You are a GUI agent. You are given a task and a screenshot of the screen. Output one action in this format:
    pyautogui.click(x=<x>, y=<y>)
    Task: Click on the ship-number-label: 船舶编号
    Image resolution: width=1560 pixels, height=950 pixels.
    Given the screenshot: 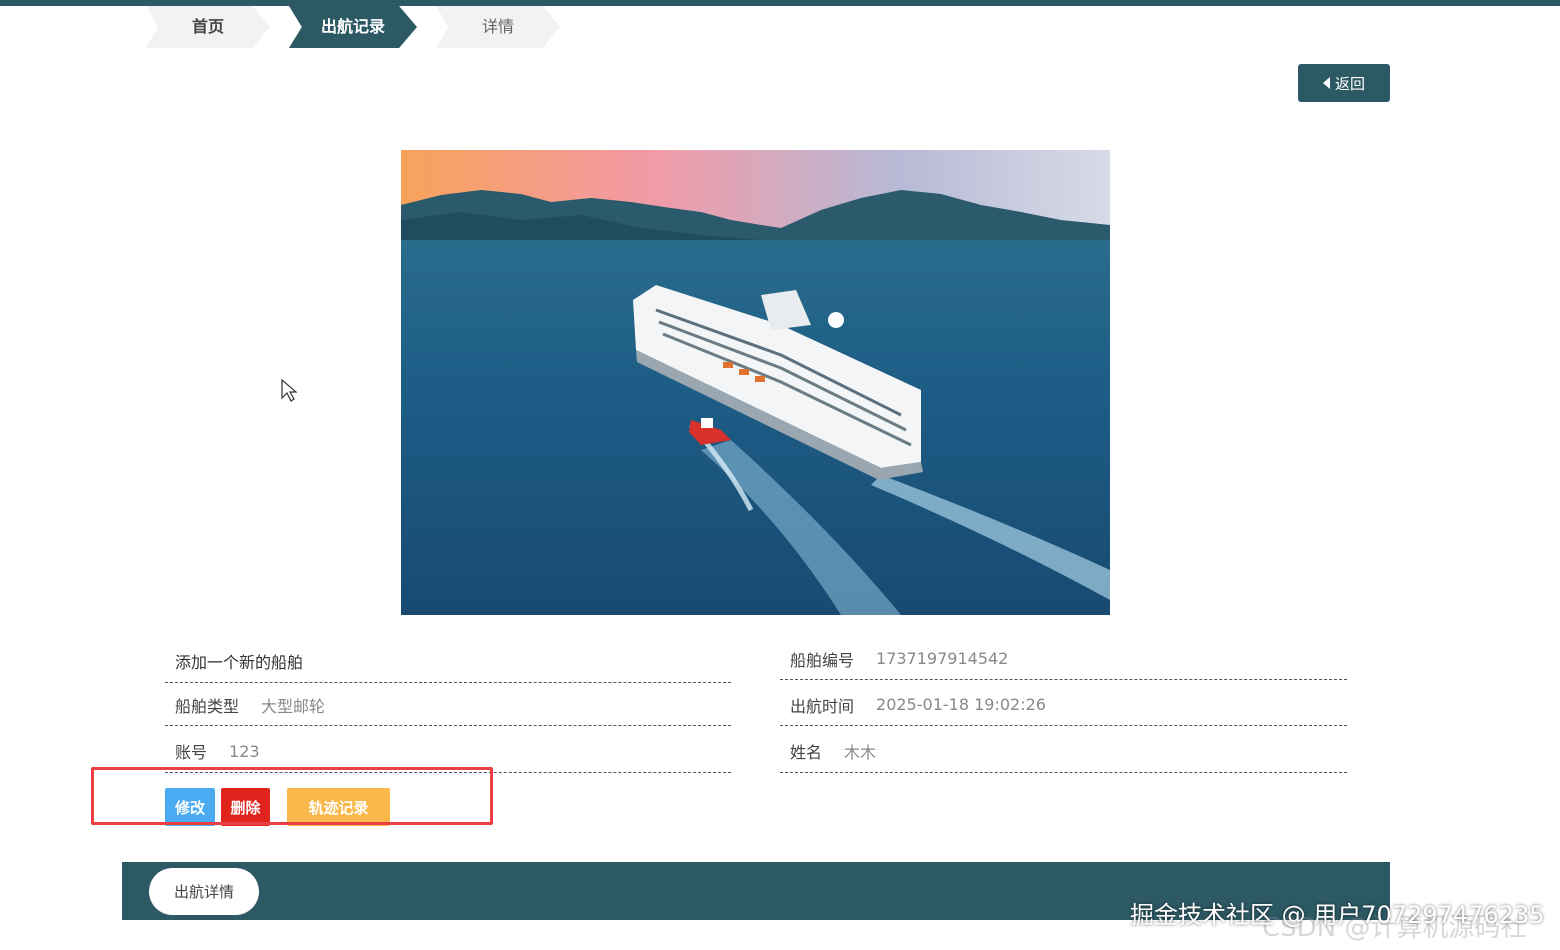 What is the action you would take?
    pyautogui.click(x=822, y=660)
    